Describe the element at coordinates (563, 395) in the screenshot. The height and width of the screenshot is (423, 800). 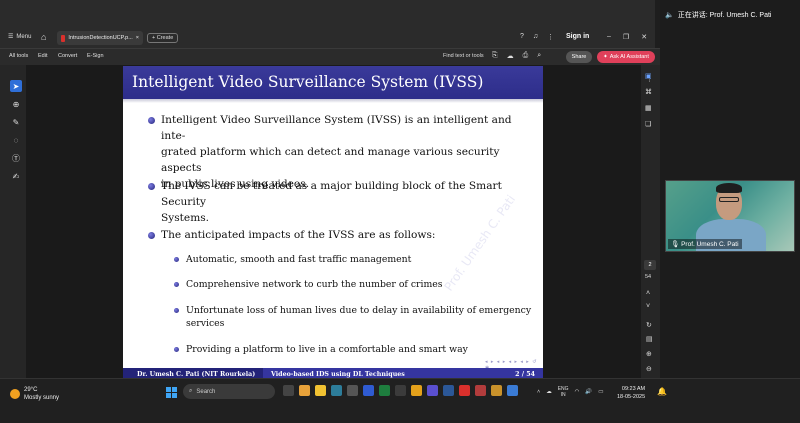
I see `lang-bottom: IN` at that location.